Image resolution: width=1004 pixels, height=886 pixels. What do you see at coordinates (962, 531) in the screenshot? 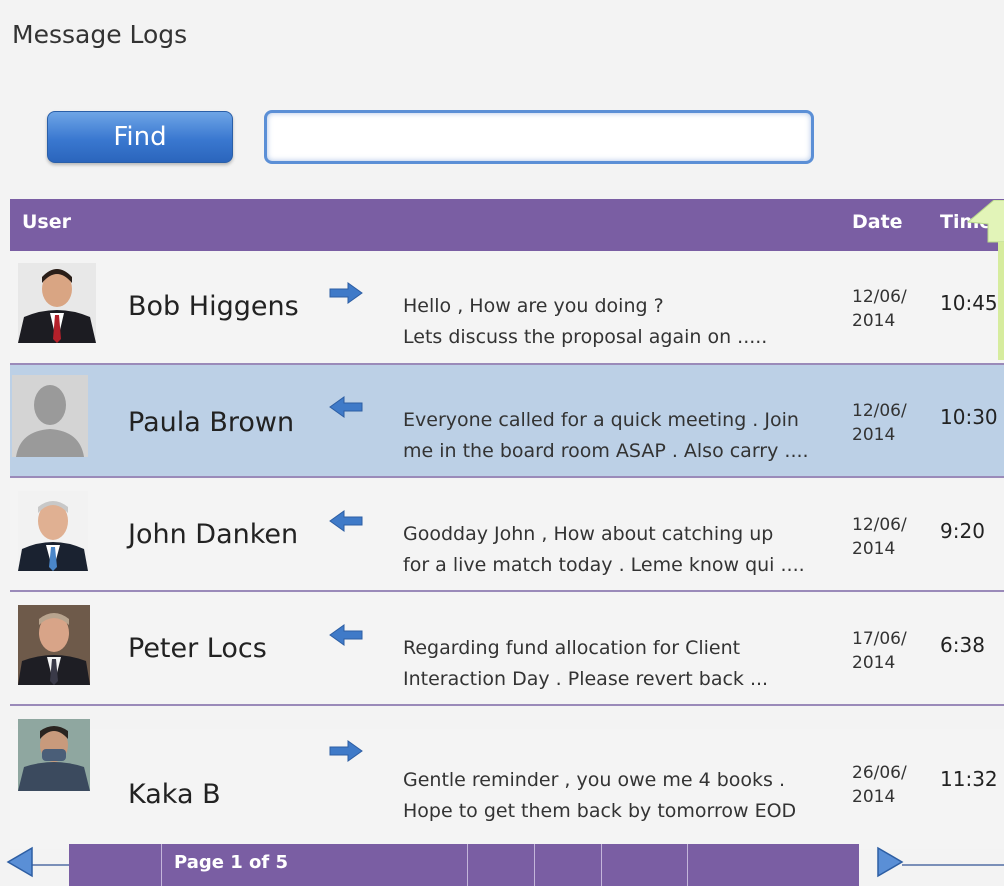
I see `message-time: 9:20` at bounding box center [962, 531].